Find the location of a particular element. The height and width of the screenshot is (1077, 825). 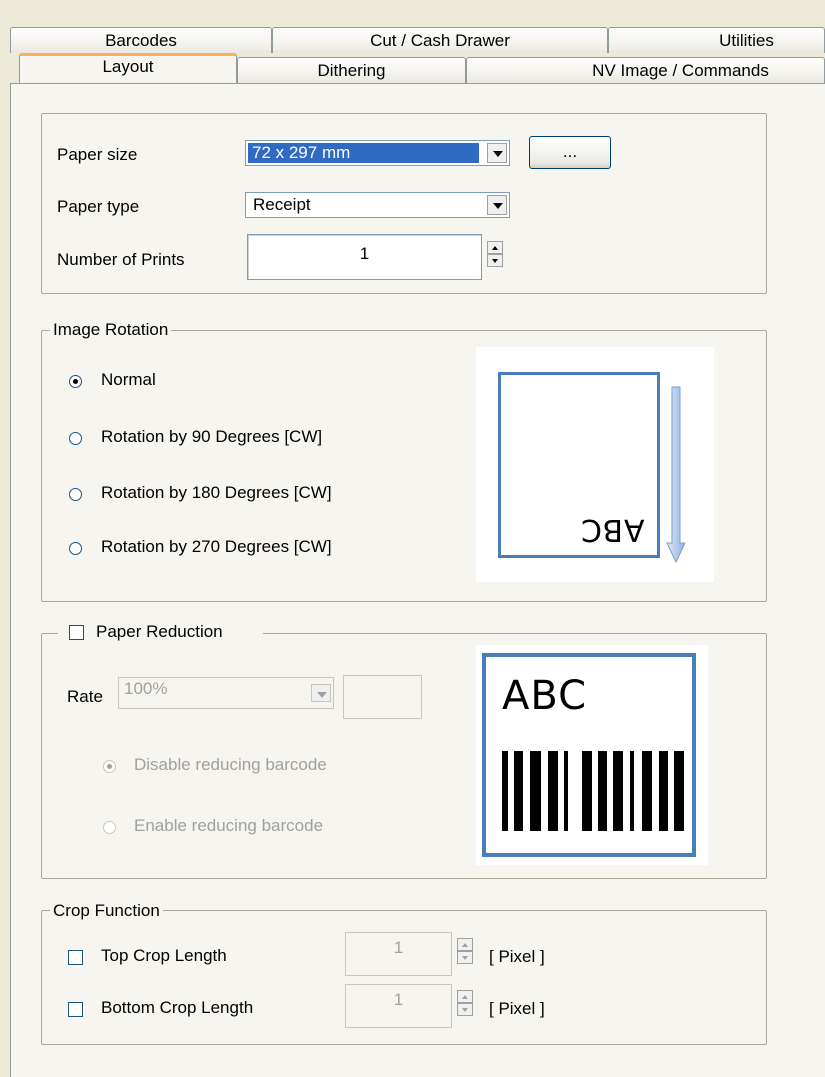

disable-reducing-barcode-radio is located at coordinates (109, 766).